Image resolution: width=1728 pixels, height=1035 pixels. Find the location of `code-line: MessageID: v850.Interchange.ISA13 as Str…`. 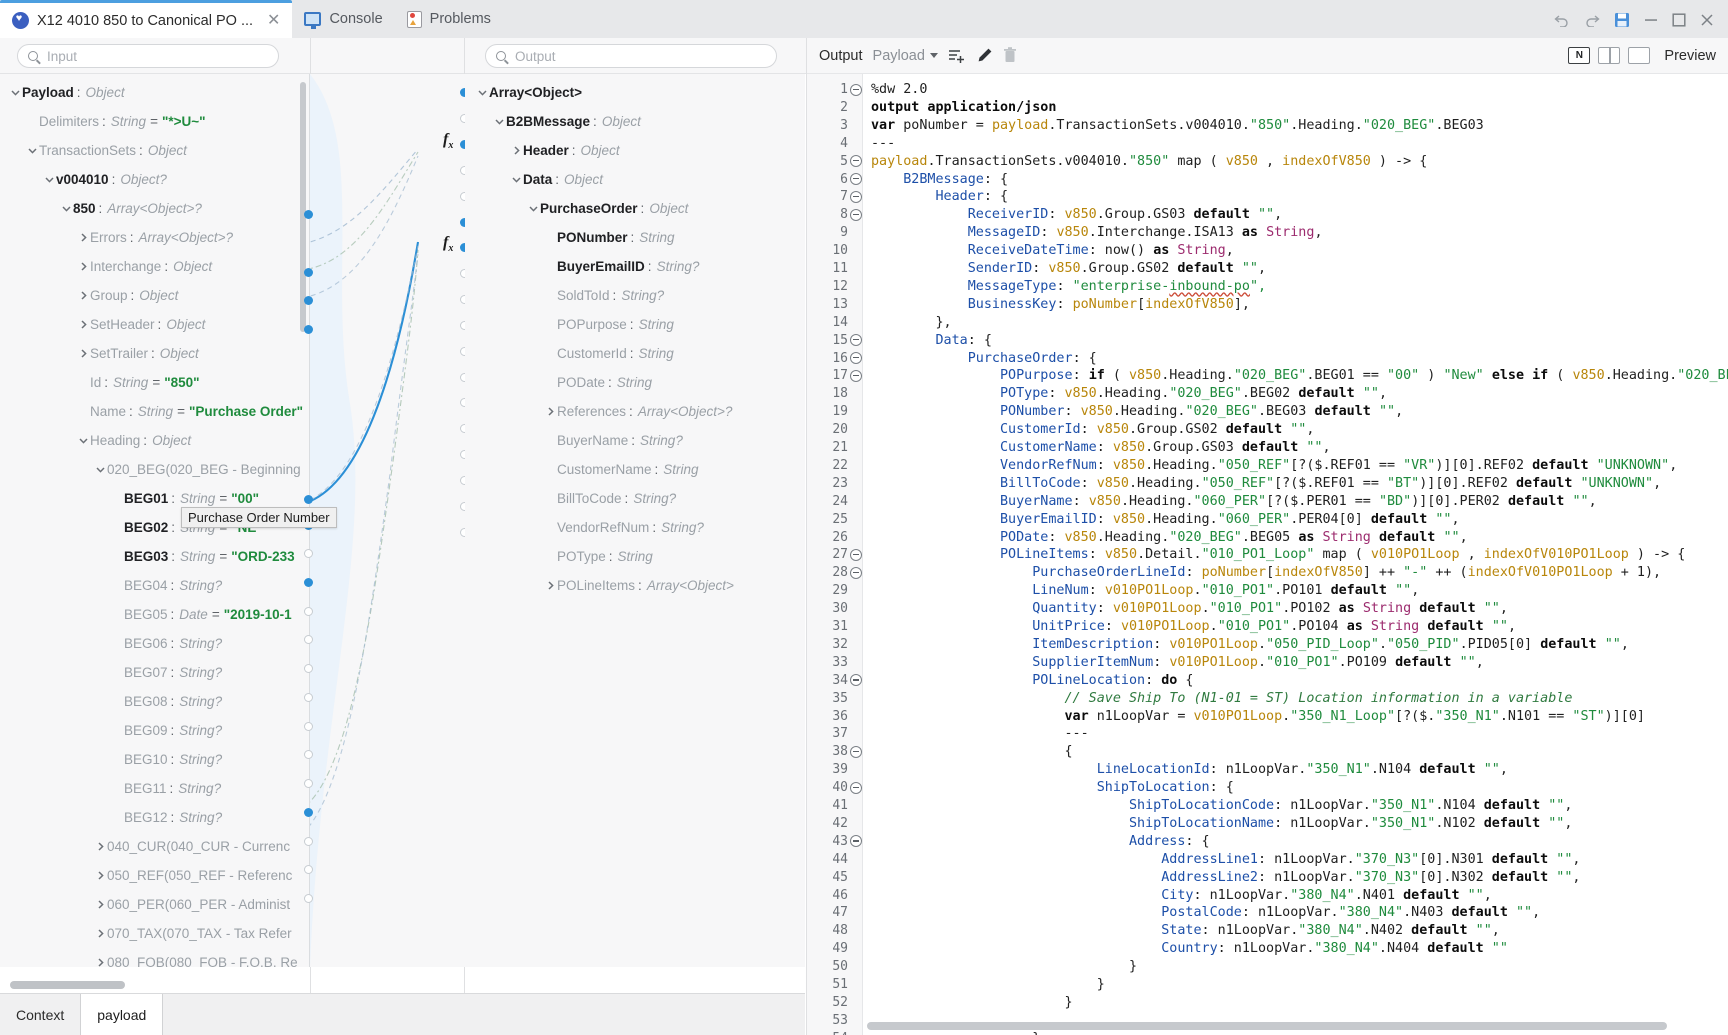

code-line: MessageID: v850.Interchange.ISA13 as Str… is located at coordinates (1097, 233).